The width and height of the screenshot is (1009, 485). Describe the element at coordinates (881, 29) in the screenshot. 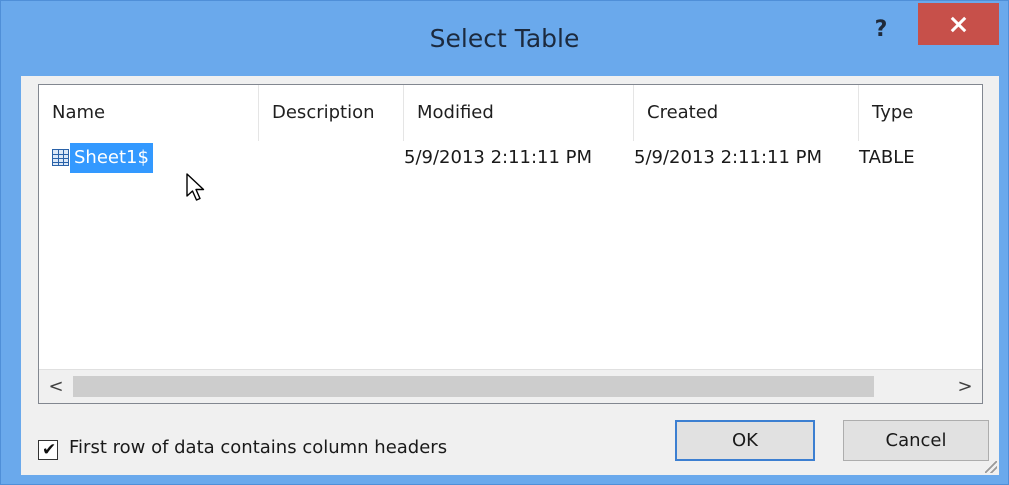

I see `help-button: ?` at that location.